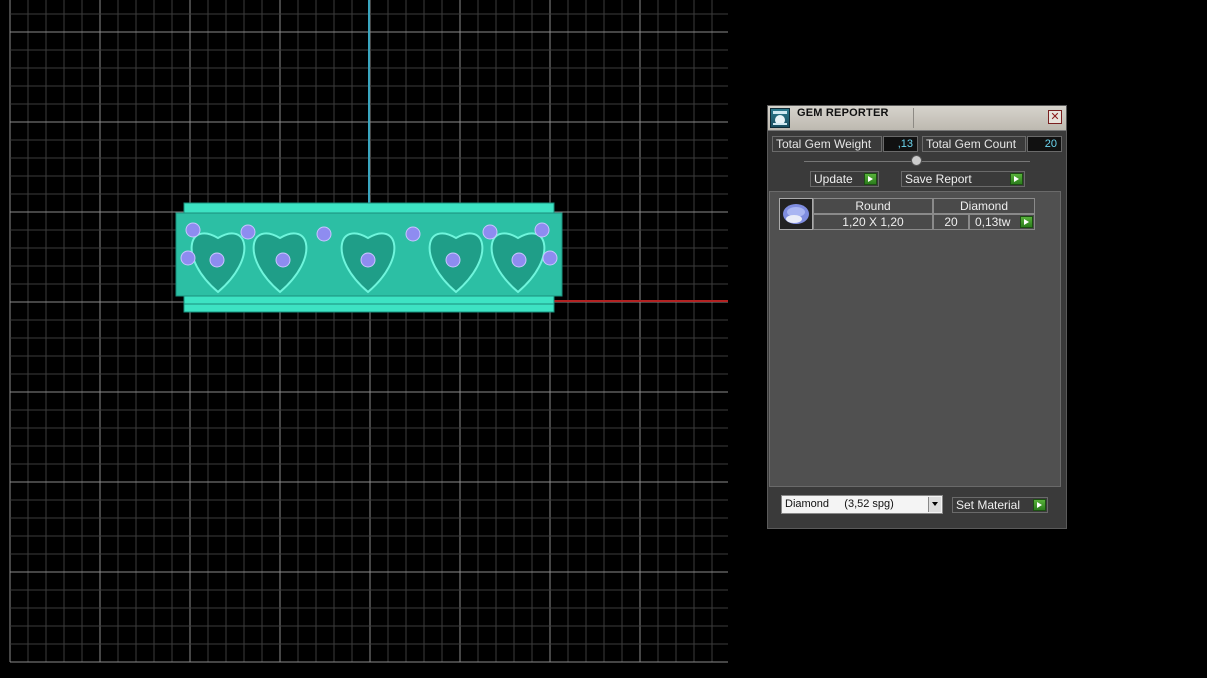 The width and height of the screenshot is (1207, 678). I want to click on title-bar: GEM REPORTER ✕, so click(917, 118).